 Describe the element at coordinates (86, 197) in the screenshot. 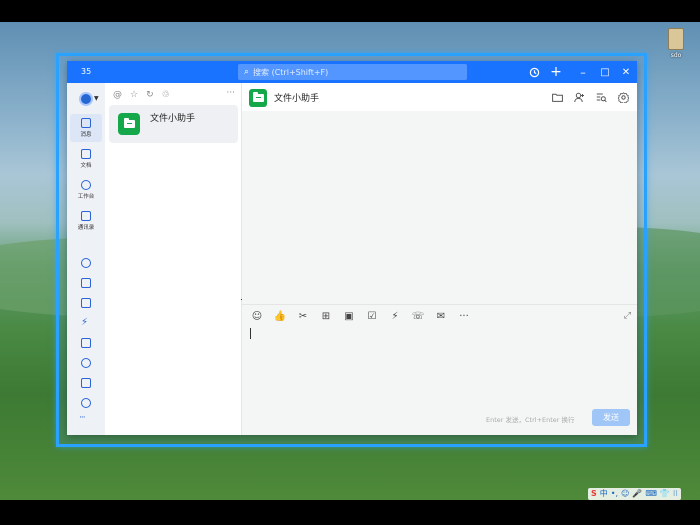

I see `sidebar-item-label: 工作台` at that location.